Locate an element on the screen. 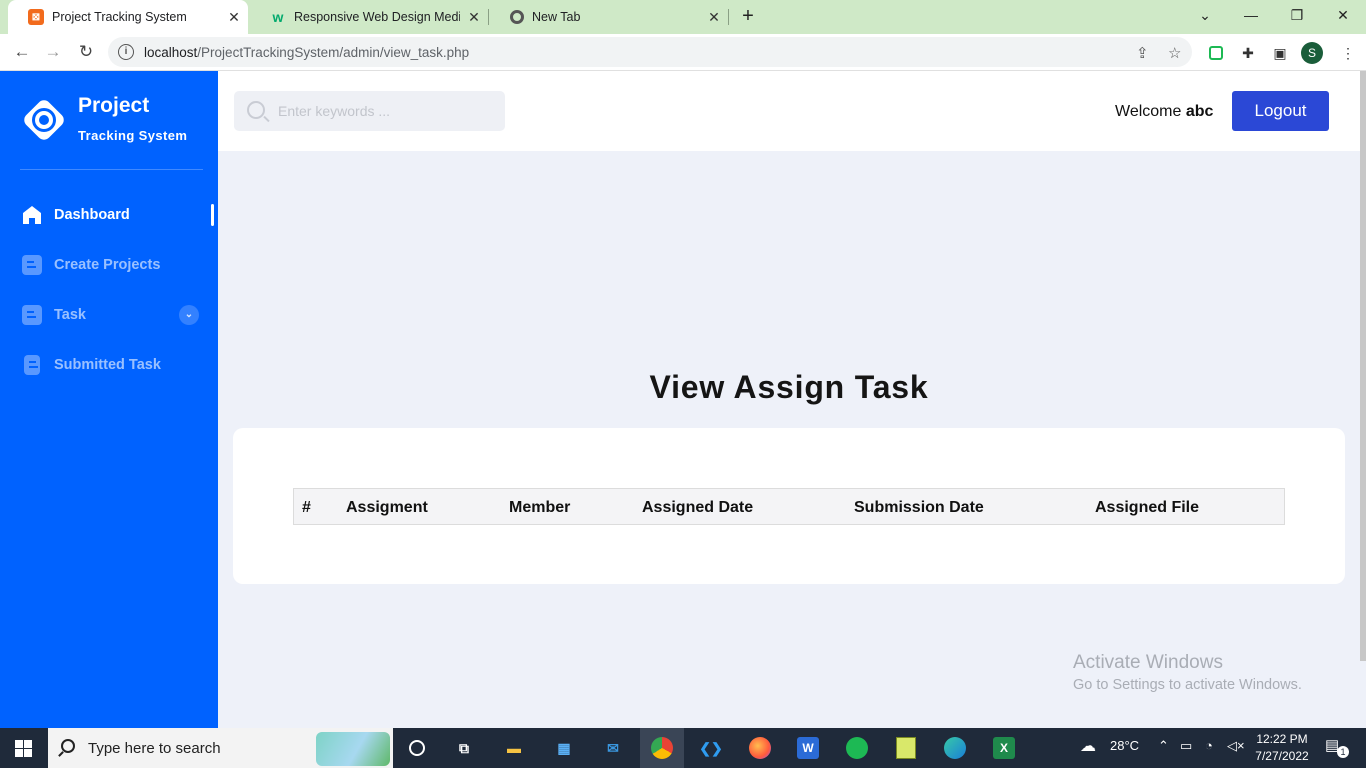 Image resolution: width=1366 pixels, height=768 pixels. welcome-message: Welcome abc is located at coordinates (1164, 112).